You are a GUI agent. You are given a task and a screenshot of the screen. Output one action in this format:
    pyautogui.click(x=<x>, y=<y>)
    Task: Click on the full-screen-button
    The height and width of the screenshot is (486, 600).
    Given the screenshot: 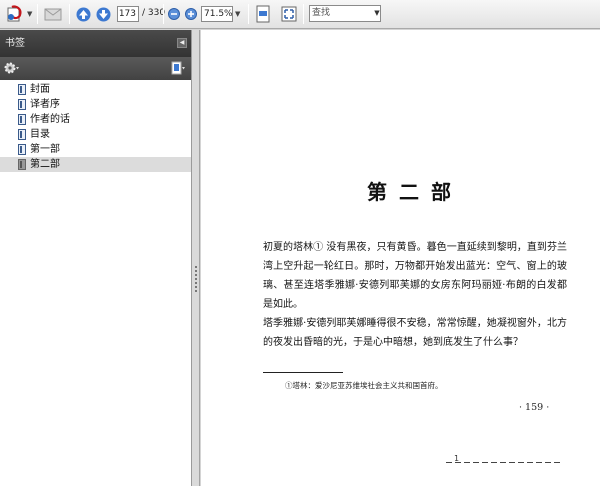 What is the action you would take?
    pyautogui.click(x=289, y=14)
    